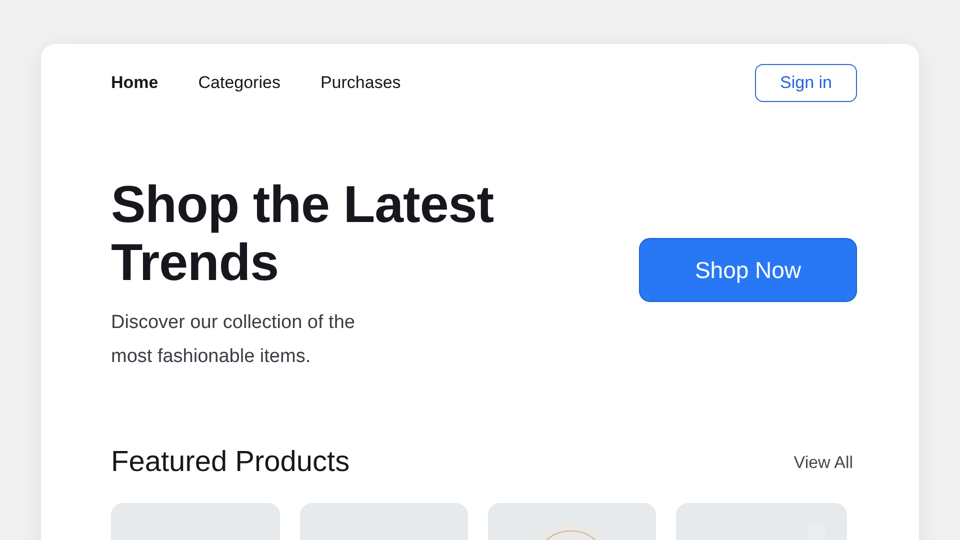 Image resolution: width=960 pixels, height=540 pixels. What do you see at coordinates (239, 83) in the screenshot?
I see `nav-link: Categories` at bounding box center [239, 83].